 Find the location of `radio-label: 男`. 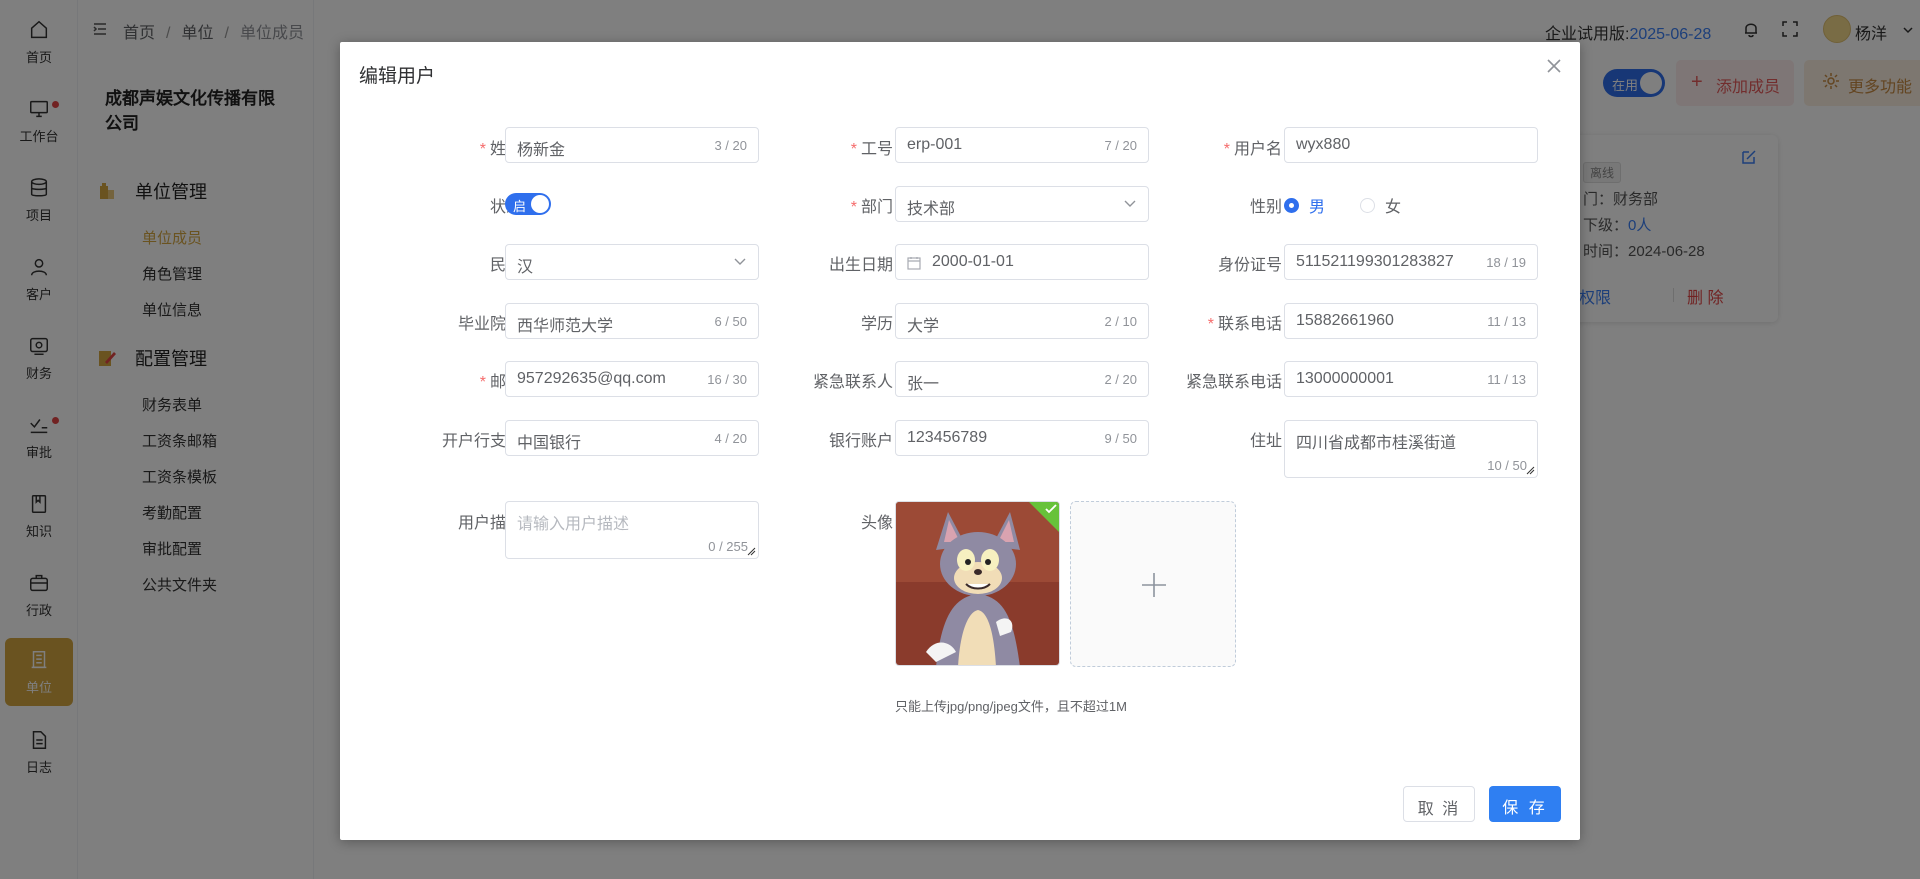

radio-label: 男 is located at coordinates (1317, 207).